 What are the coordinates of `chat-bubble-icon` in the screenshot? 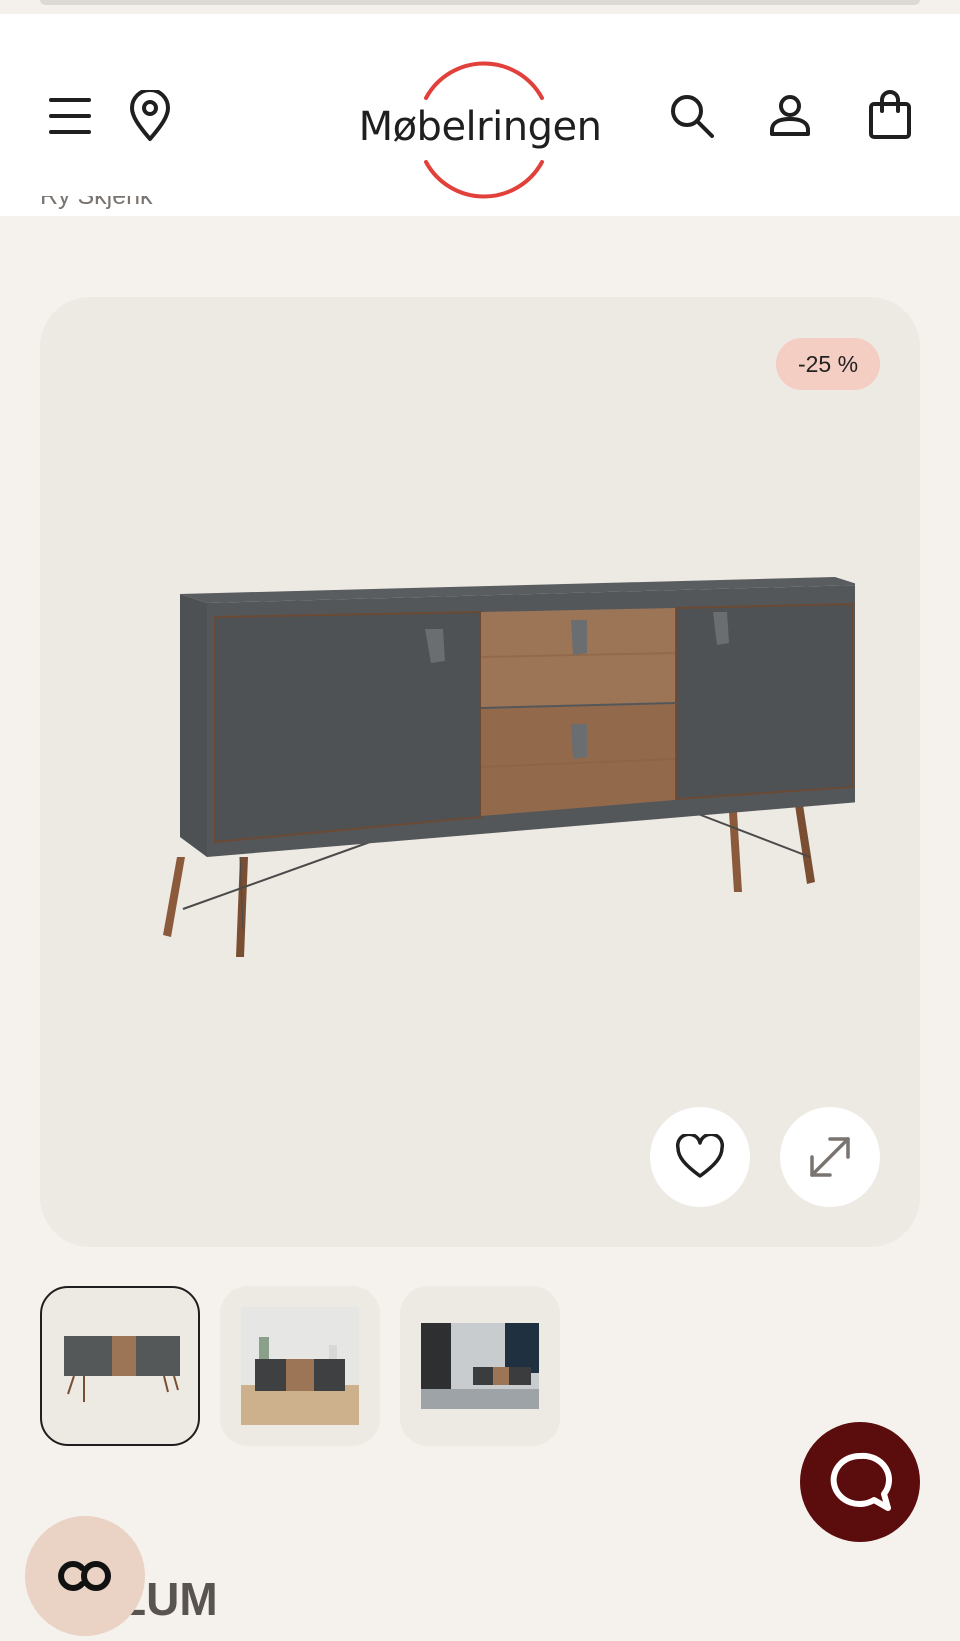 It's located at (861, 1481).